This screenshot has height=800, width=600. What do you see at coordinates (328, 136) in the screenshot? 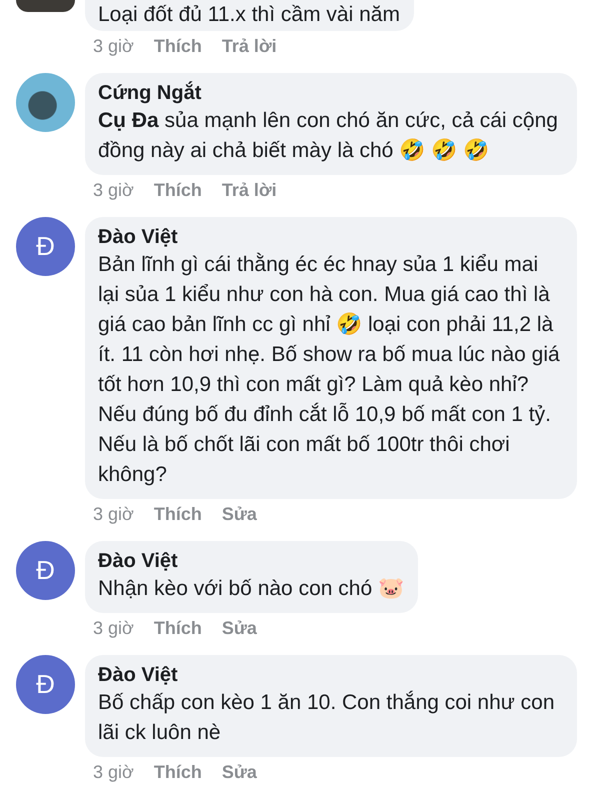
I see `comment-text: Cụ Đa sủa mạnh lên con chó ăn cức, cả cái cộng đồng này ai chả biết mày là chó 🤣 🤣 🤣` at bounding box center [328, 136].